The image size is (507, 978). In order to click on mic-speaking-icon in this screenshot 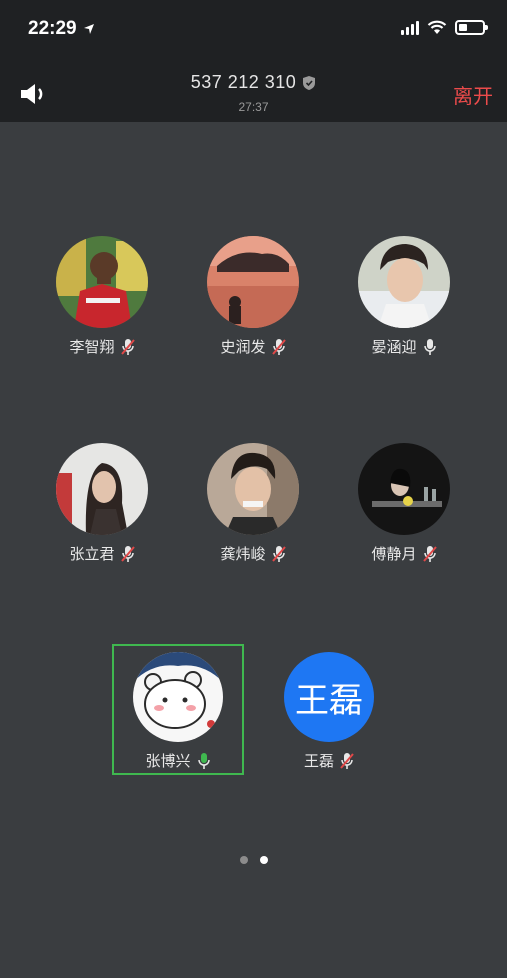, I will do `click(203, 760)`.